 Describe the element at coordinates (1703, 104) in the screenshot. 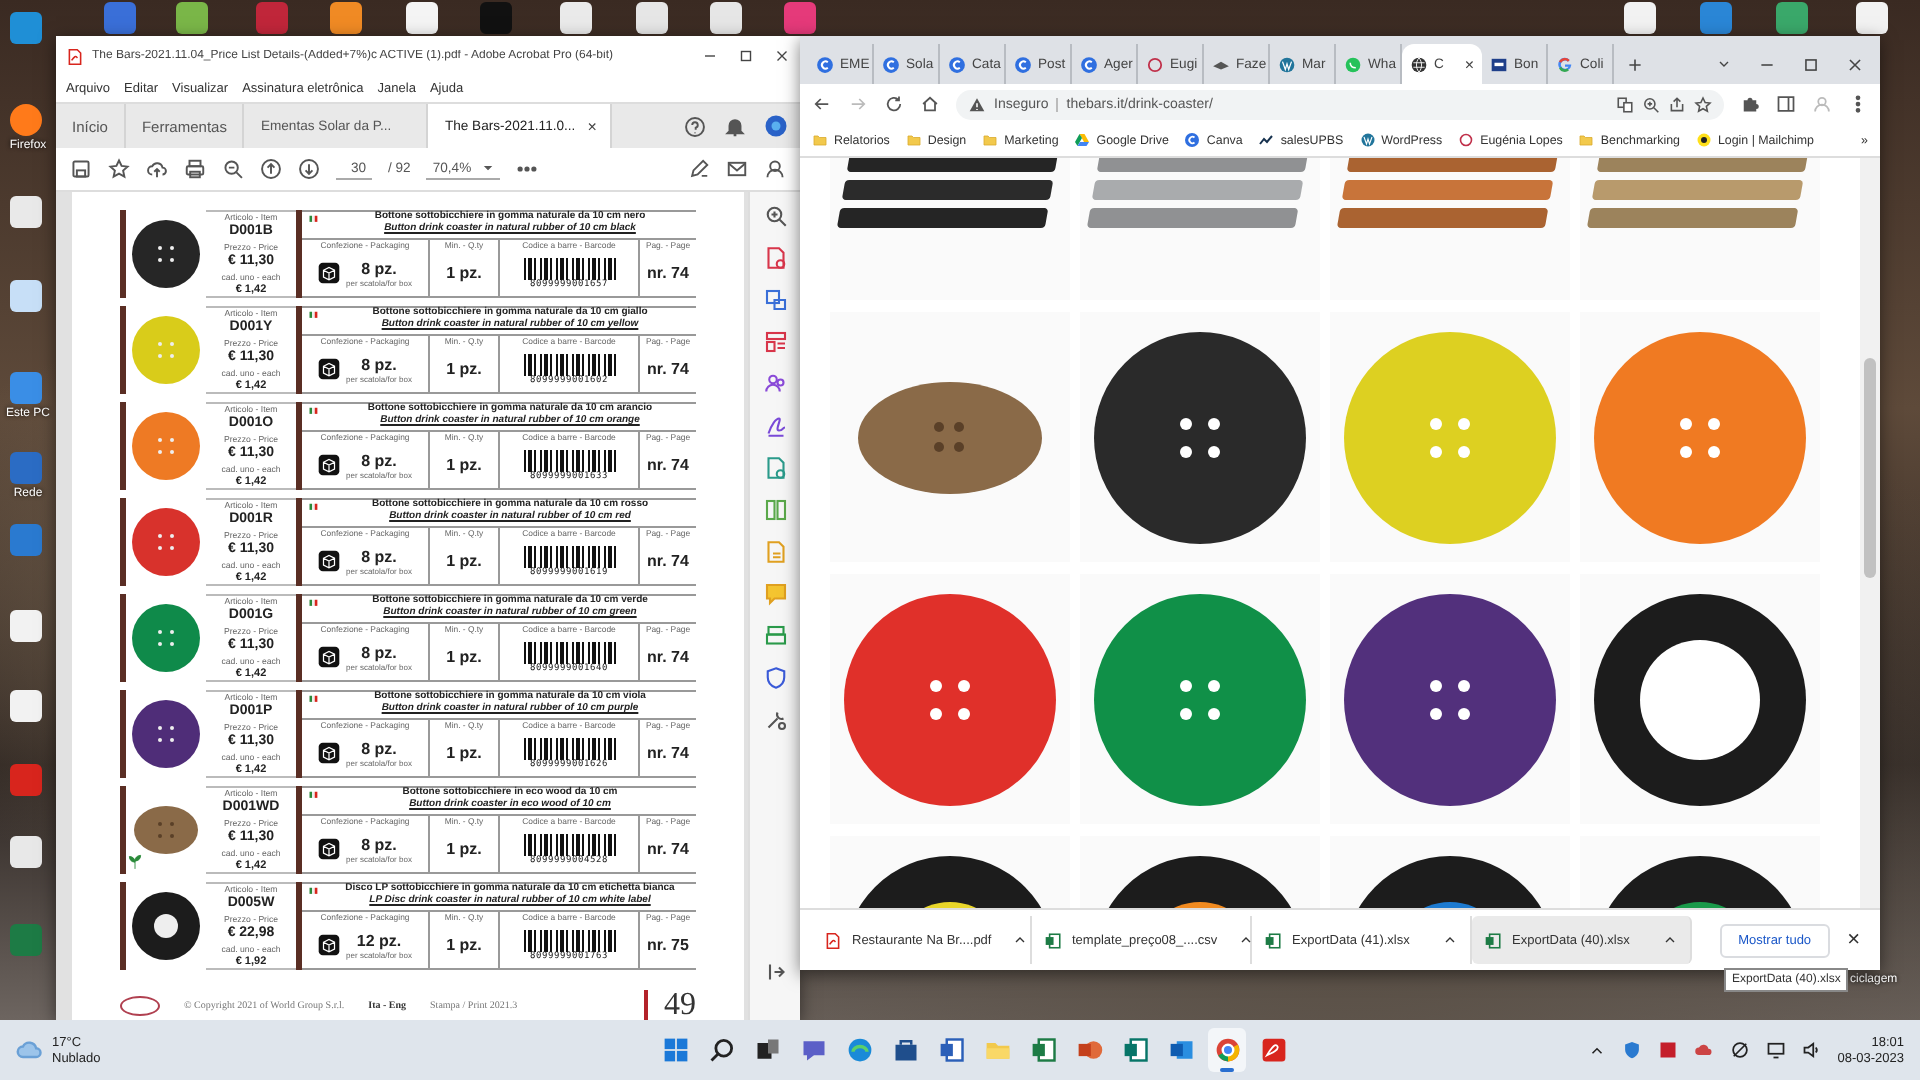

I see `bookmark-star-icon` at that location.